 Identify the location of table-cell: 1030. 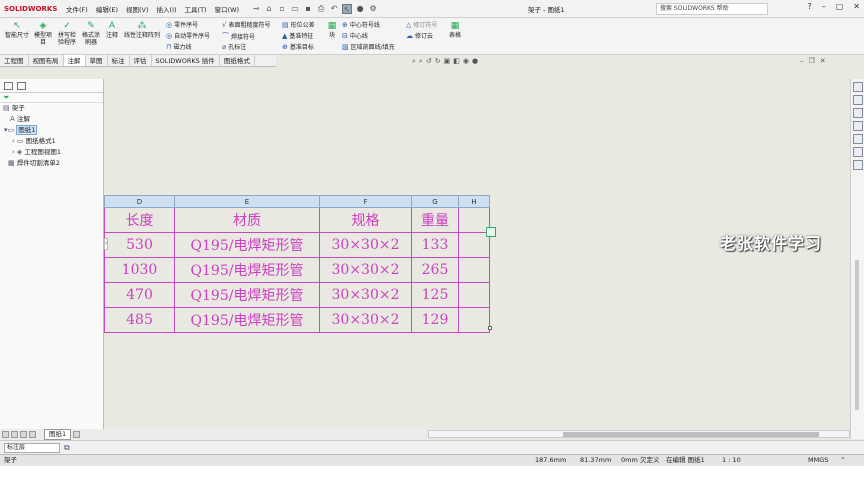
(139, 270).